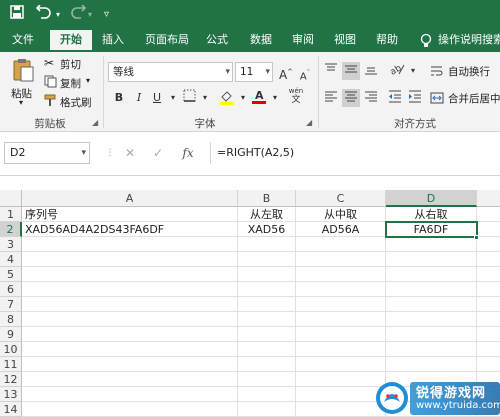 Image resolution: width=500 pixels, height=417 pixels. I want to click on insert-function-icon: fx, so click(188, 153).